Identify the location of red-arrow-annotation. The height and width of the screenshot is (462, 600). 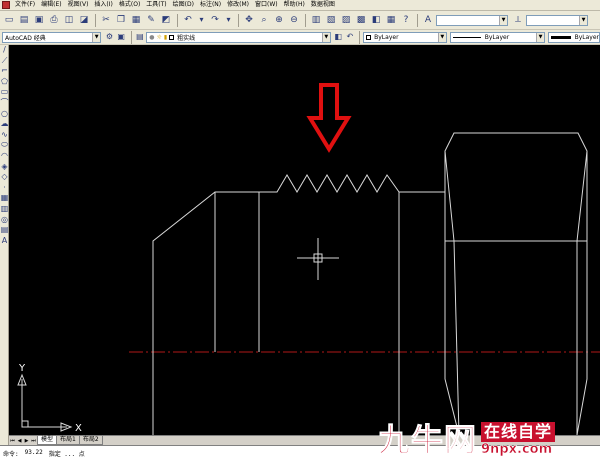
(329, 118).